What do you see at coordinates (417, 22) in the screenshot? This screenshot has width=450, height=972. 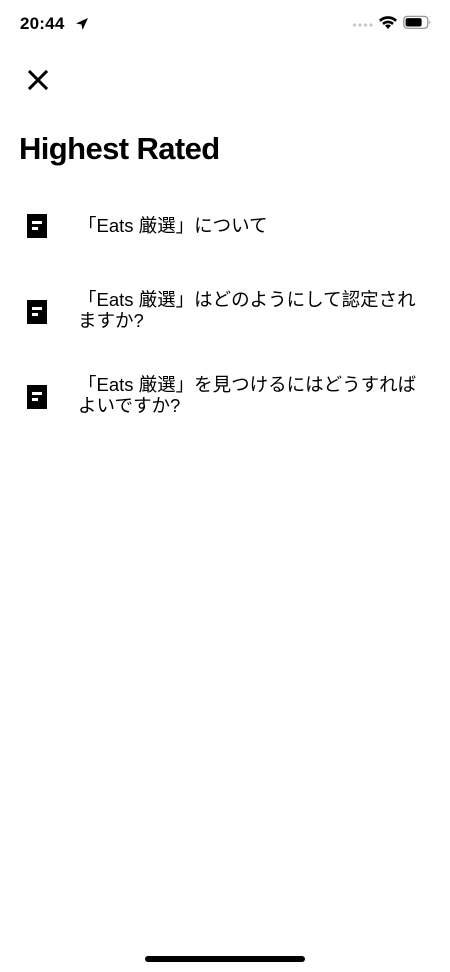 I see `battery-icon` at bounding box center [417, 22].